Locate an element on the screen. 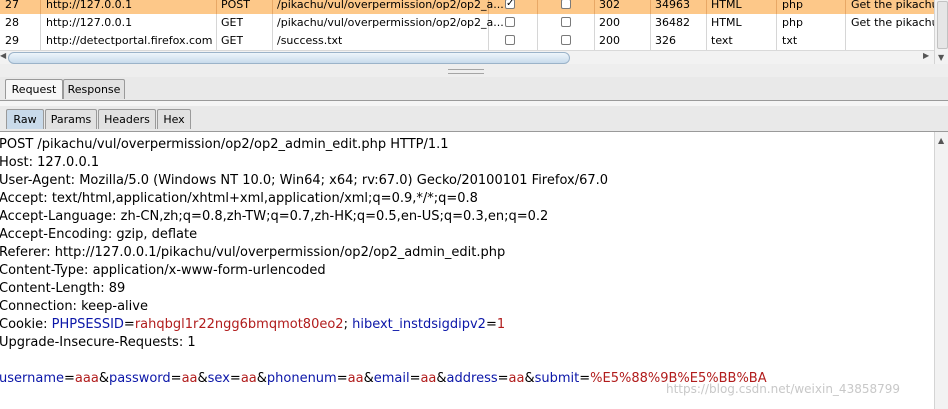 The height and width of the screenshot is (409, 948). history-vertical-scrollbar: ▼ is located at coordinates (941, 32).